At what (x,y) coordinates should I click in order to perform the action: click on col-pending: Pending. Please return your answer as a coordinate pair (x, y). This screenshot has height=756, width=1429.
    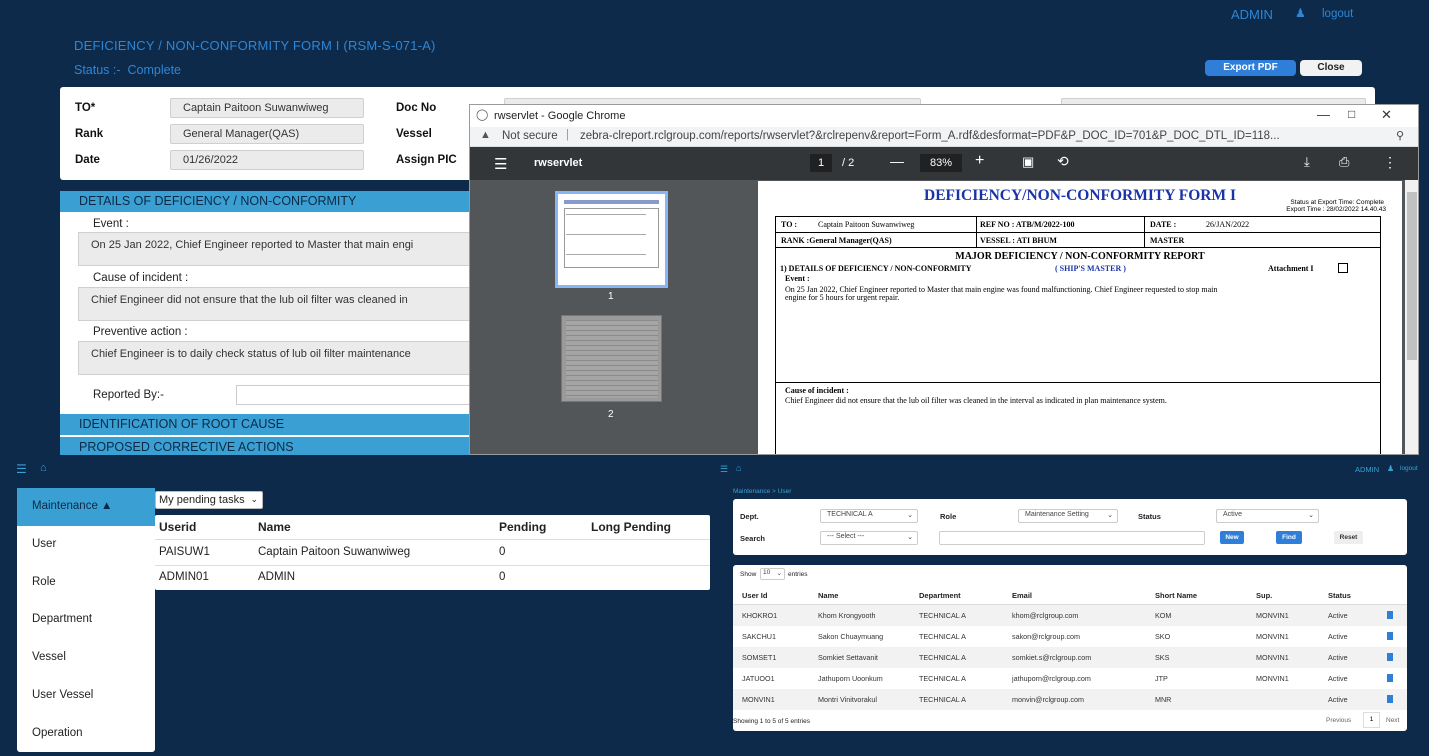
    Looking at the image, I should click on (522, 527).